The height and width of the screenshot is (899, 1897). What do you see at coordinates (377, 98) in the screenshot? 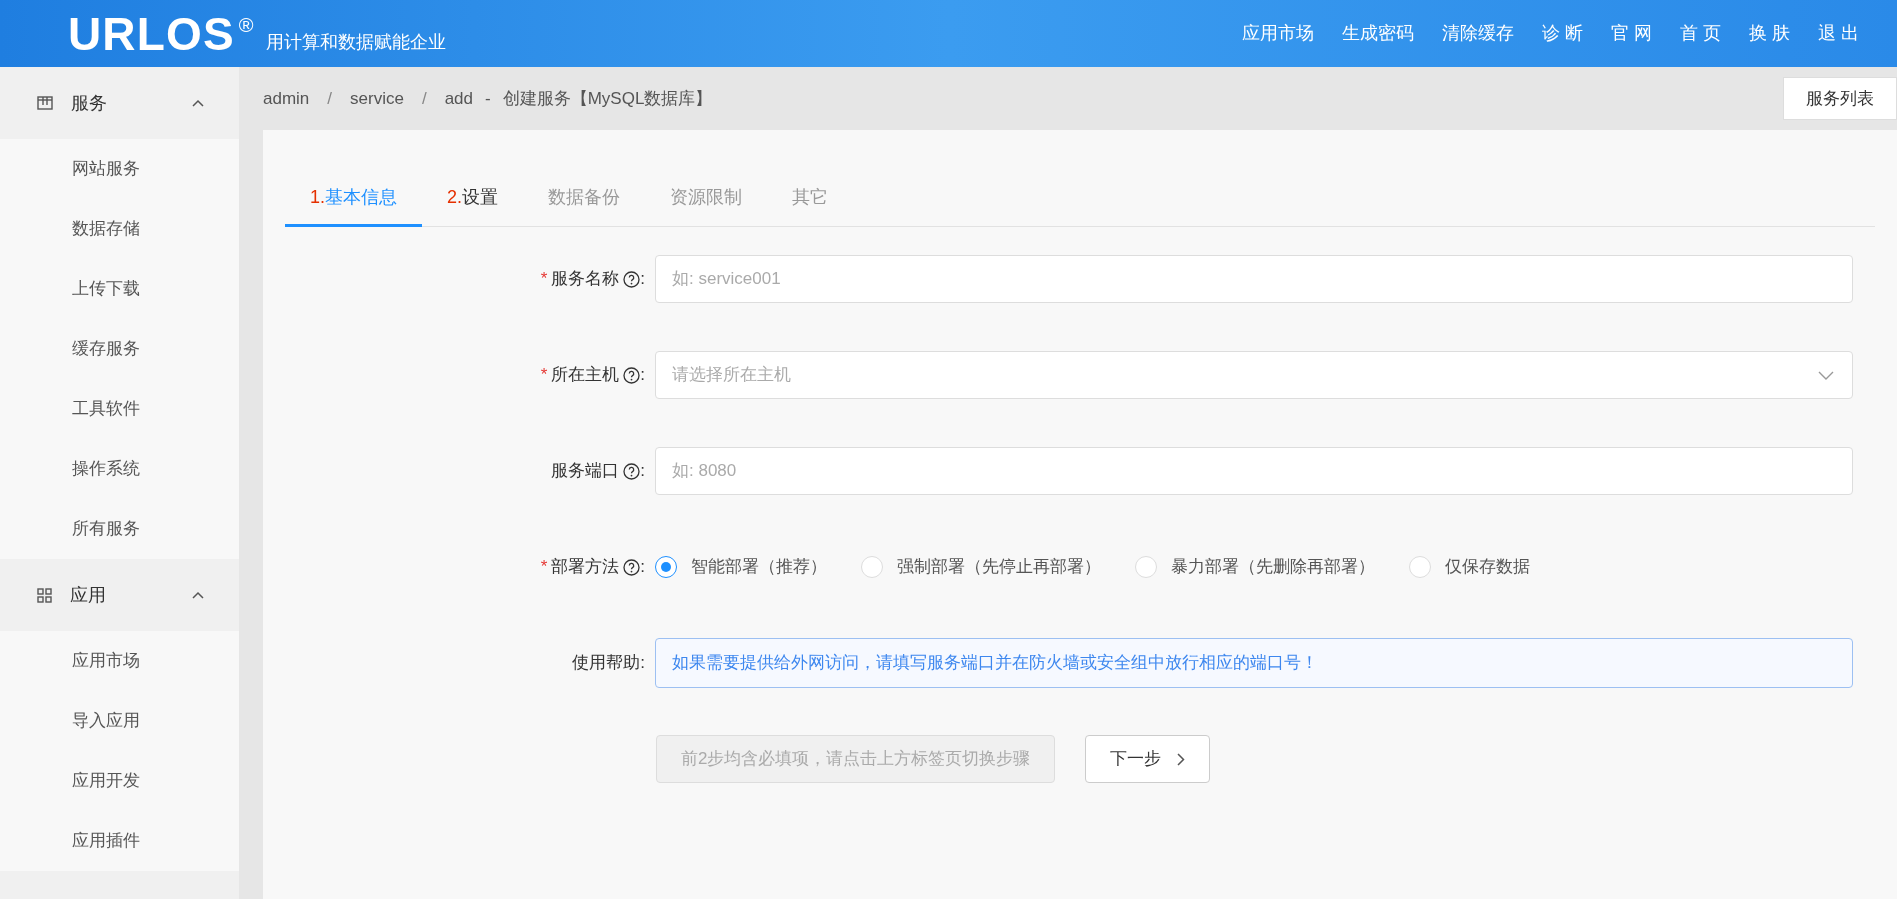
I see `breadcrumb-link: service` at bounding box center [377, 98].